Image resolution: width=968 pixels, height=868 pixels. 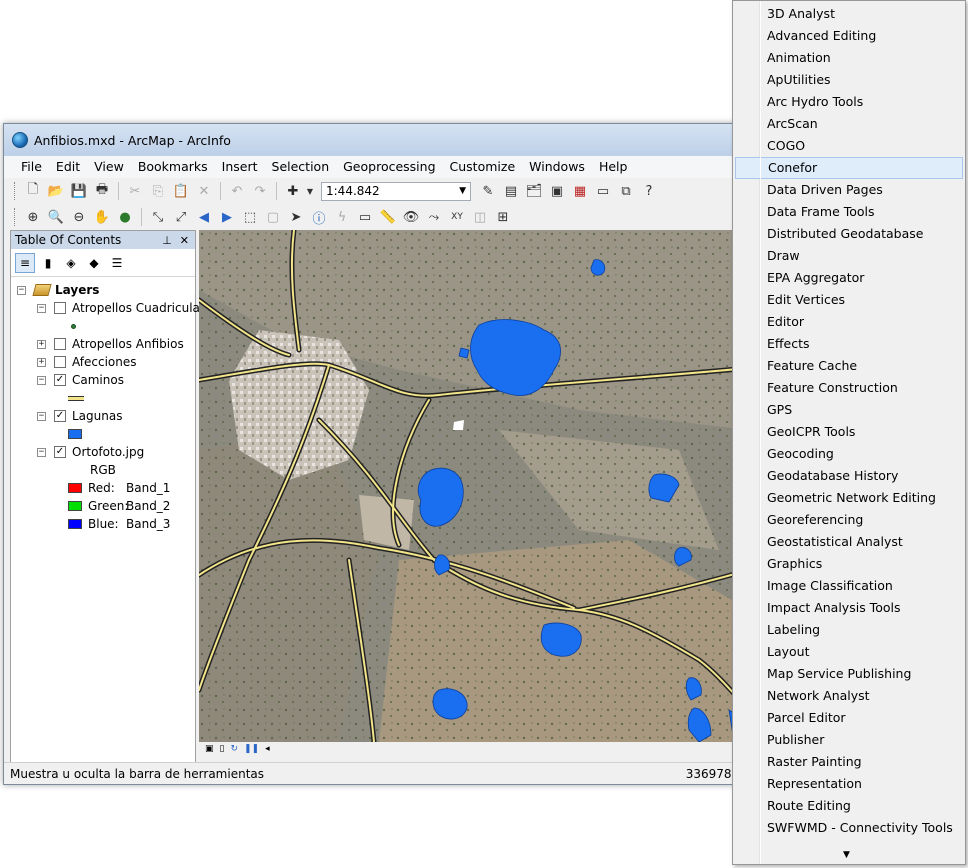 I want to click on search-window-icon: ▣, so click(x=557, y=191).